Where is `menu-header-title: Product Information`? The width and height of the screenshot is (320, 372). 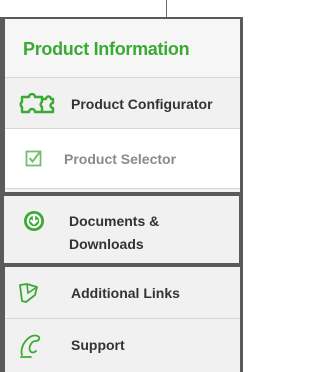 menu-header-title: Product Information is located at coordinates (106, 49).